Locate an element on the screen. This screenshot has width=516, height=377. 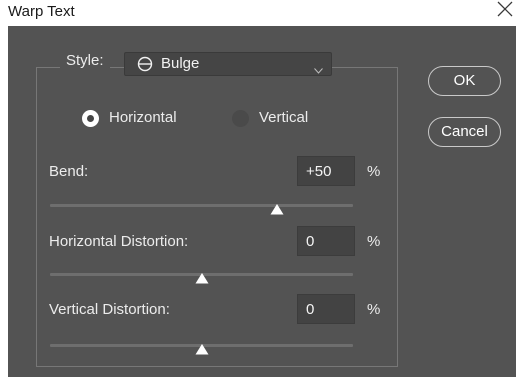
vertical-distortion-label: Vertical Distortion: is located at coordinates (109, 309).